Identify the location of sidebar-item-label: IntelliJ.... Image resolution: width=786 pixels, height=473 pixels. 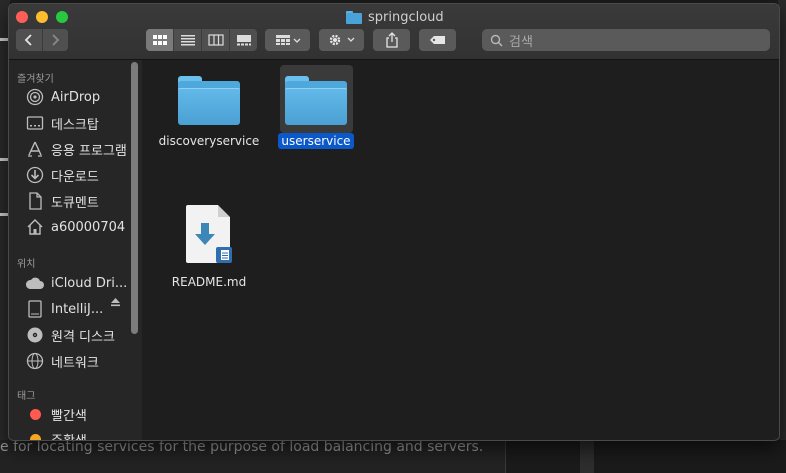
(77, 309).